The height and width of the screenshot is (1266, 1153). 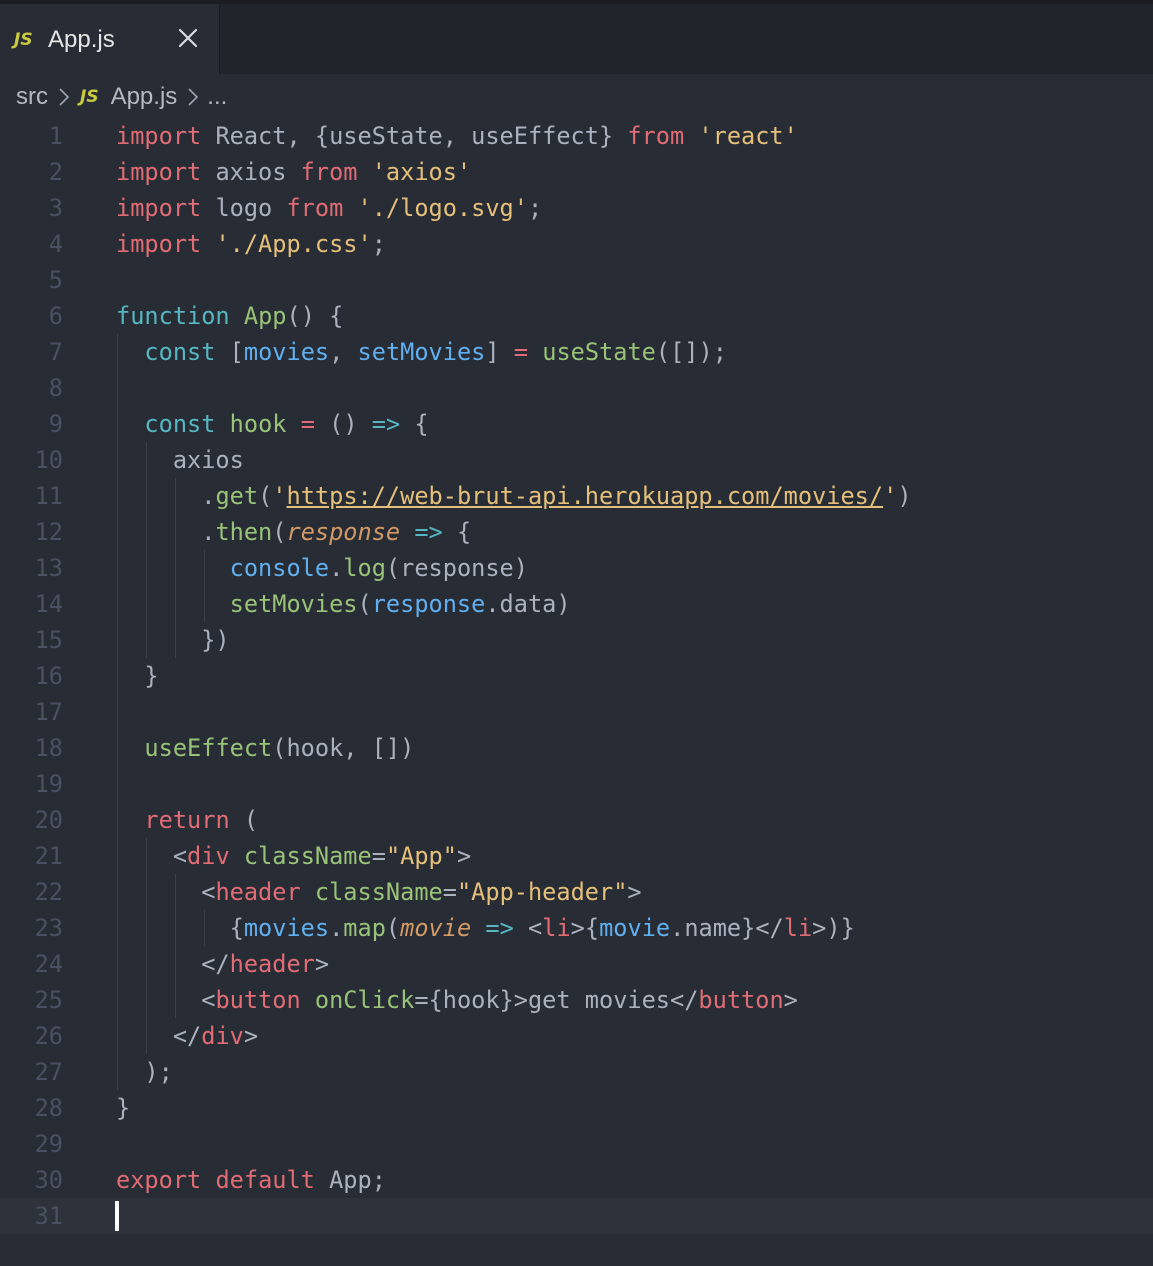 What do you see at coordinates (48, 1108) in the screenshot?
I see `line-number: 28` at bounding box center [48, 1108].